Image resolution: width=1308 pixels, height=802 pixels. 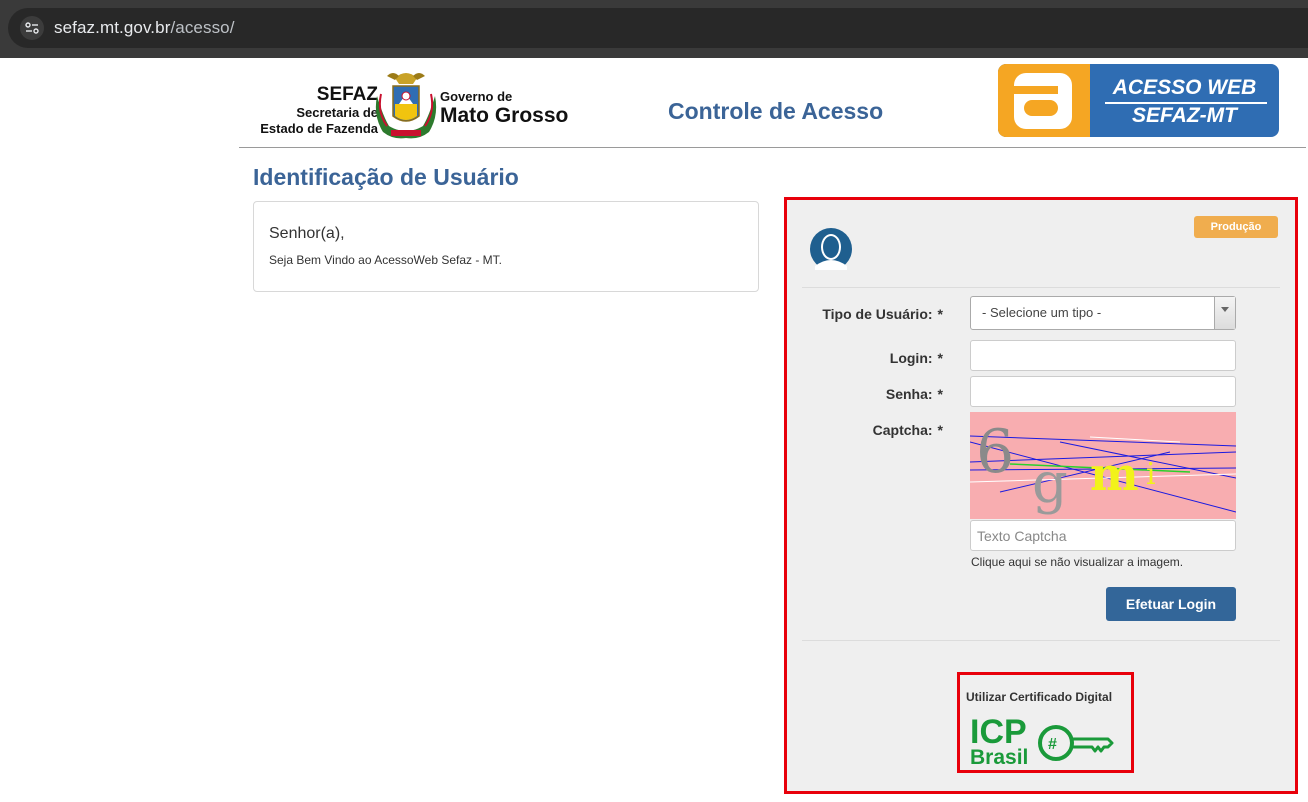 What do you see at coordinates (1103, 313) in the screenshot?
I see `user-type-select: - Selecione um tipo -` at bounding box center [1103, 313].